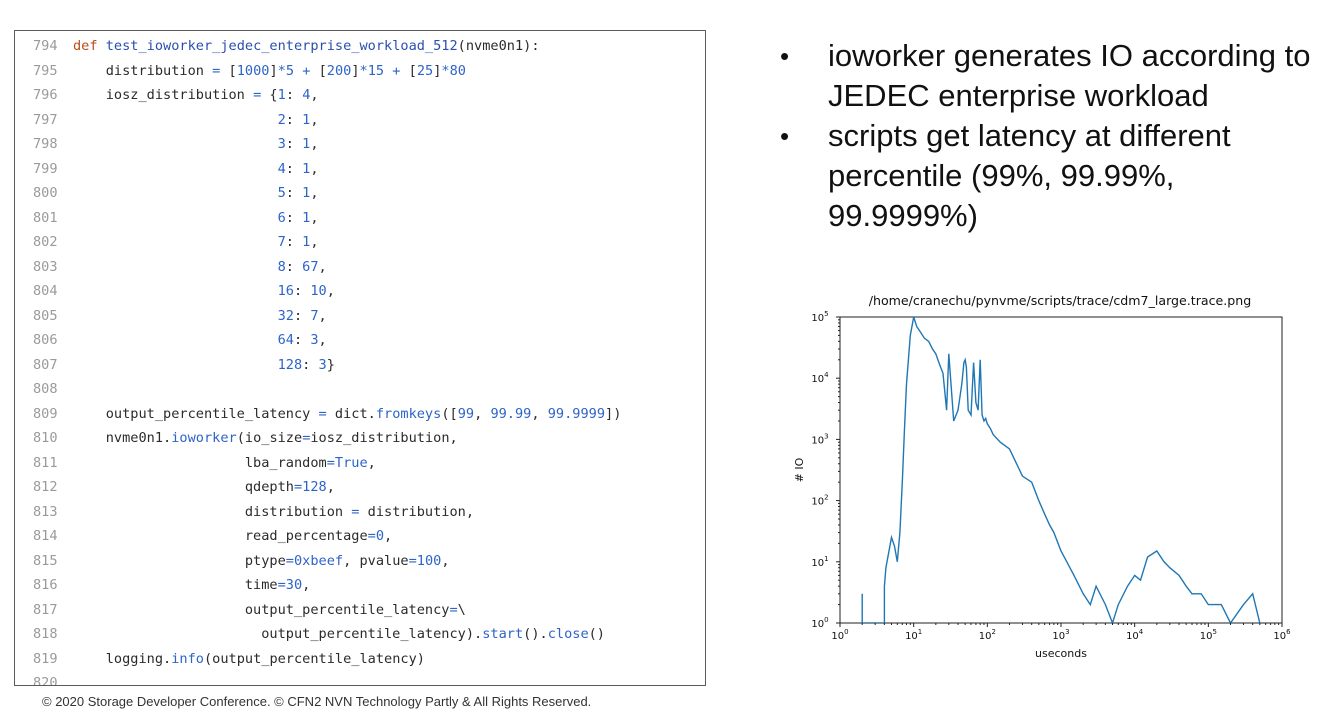  Describe the element at coordinates (192, 585) in the screenshot. I see `code-text: time=30,` at that location.